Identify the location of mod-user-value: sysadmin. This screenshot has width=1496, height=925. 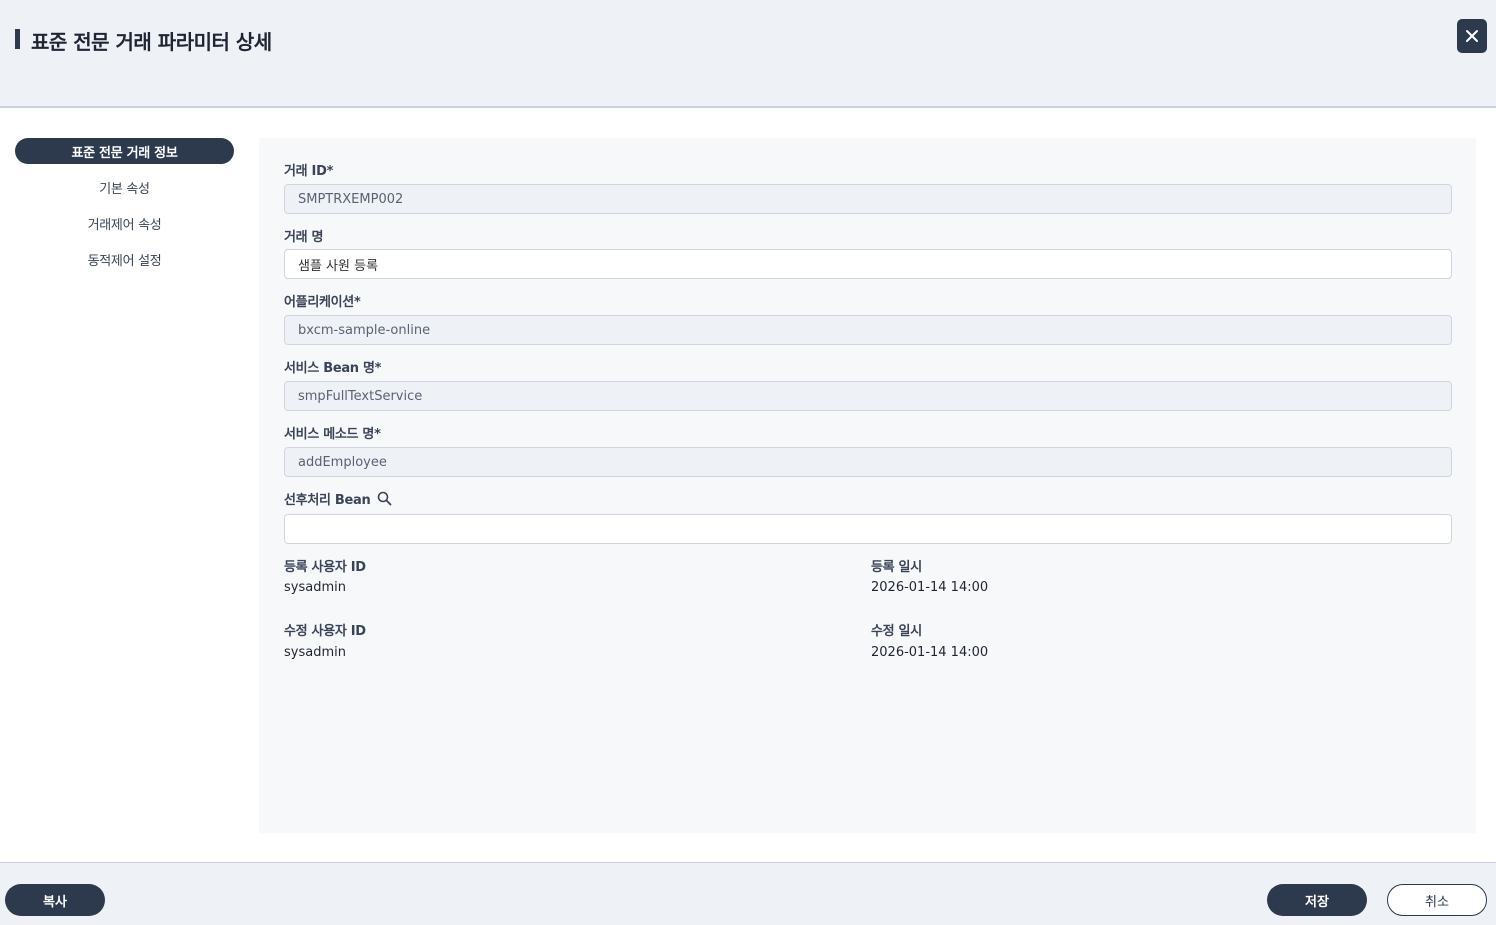
(315, 652).